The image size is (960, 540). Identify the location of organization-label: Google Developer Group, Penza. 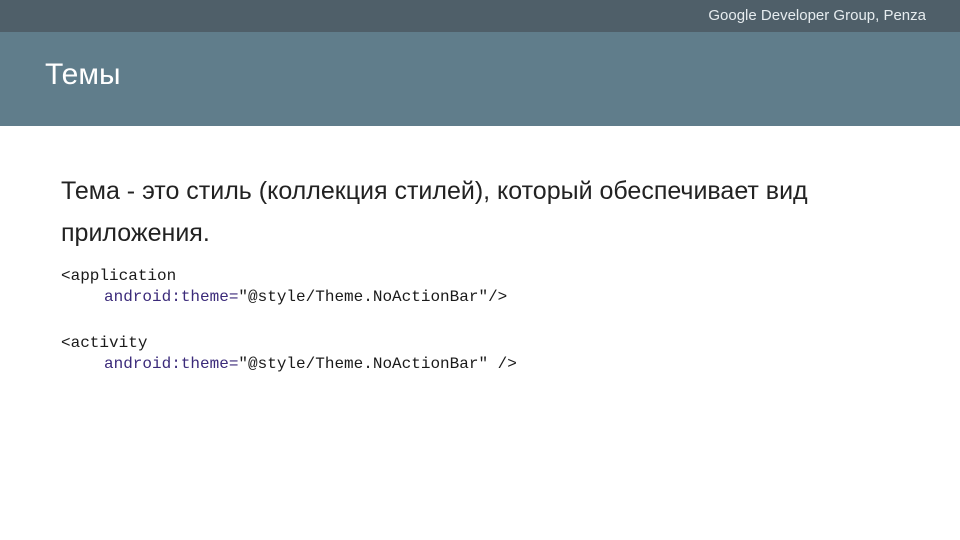
(817, 15).